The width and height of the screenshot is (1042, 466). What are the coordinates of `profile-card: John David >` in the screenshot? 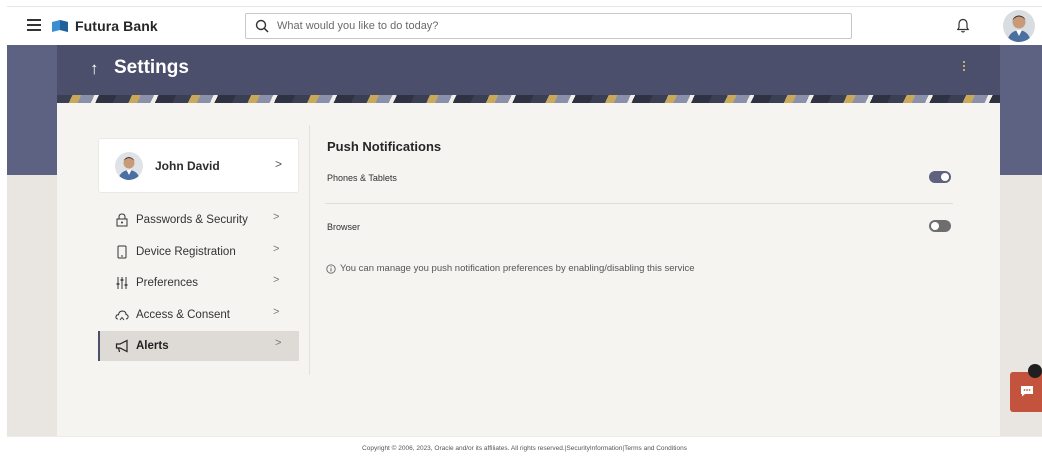 It's located at (198, 165).